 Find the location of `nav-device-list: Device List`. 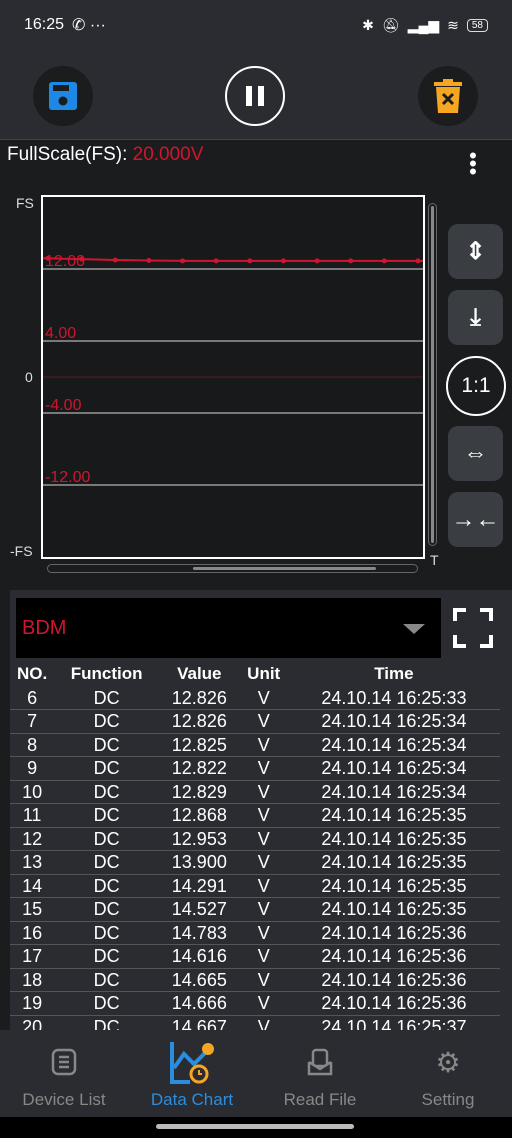

nav-device-list: Device List is located at coordinates (64, 1073).